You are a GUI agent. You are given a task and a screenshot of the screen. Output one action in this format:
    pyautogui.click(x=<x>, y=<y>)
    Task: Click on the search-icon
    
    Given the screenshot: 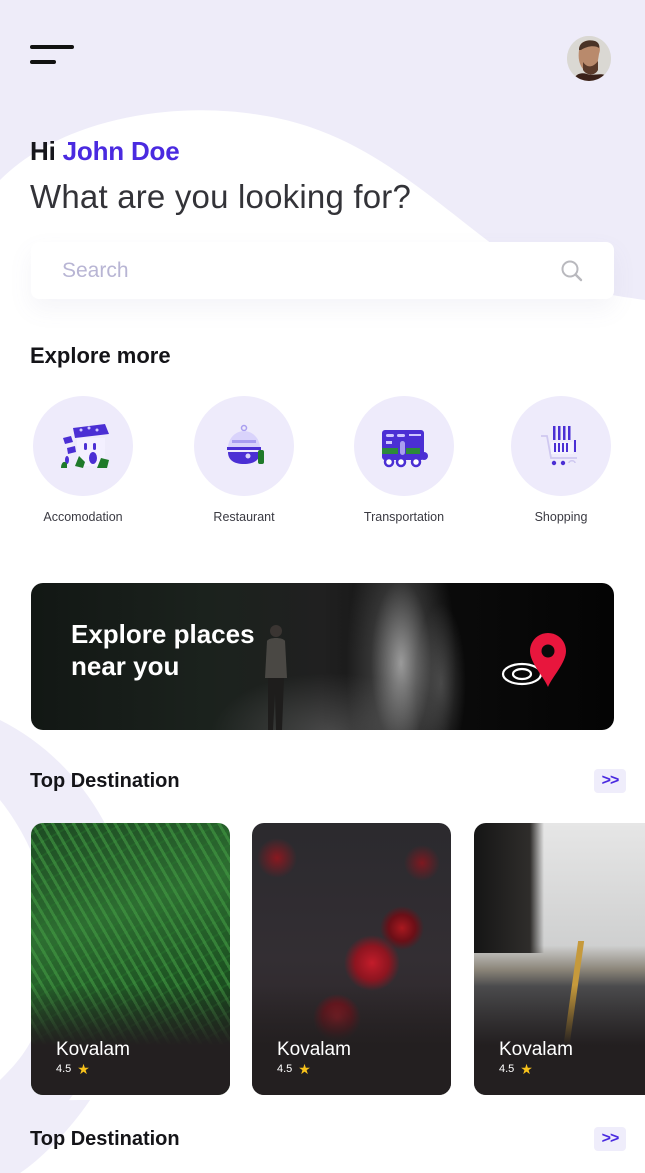 What is the action you would take?
    pyautogui.click(x=572, y=271)
    